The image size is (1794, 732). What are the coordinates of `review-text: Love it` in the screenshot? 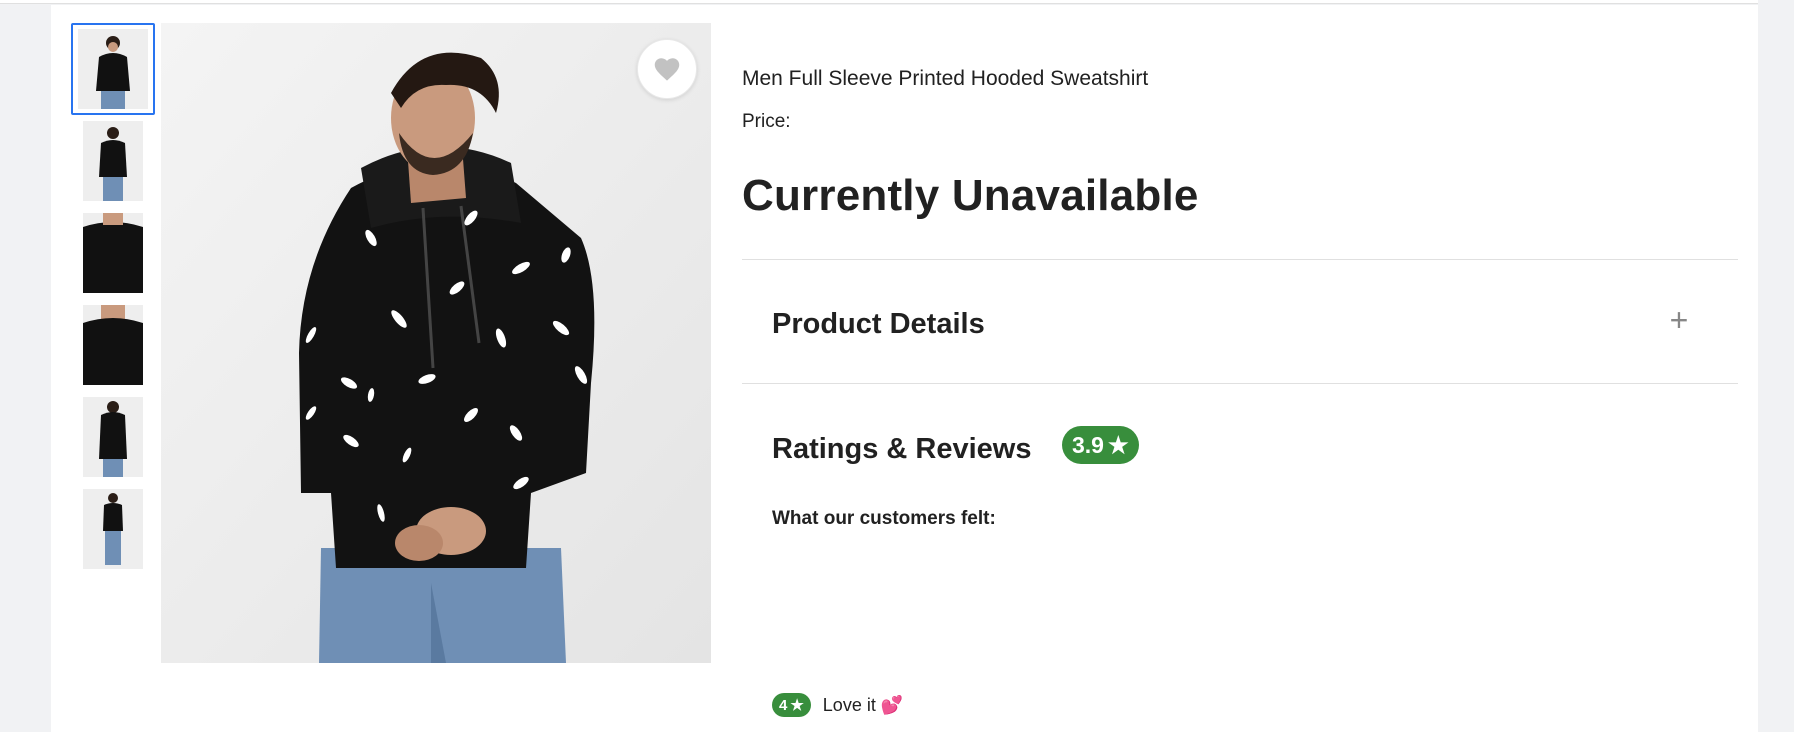 It's located at (849, 704).